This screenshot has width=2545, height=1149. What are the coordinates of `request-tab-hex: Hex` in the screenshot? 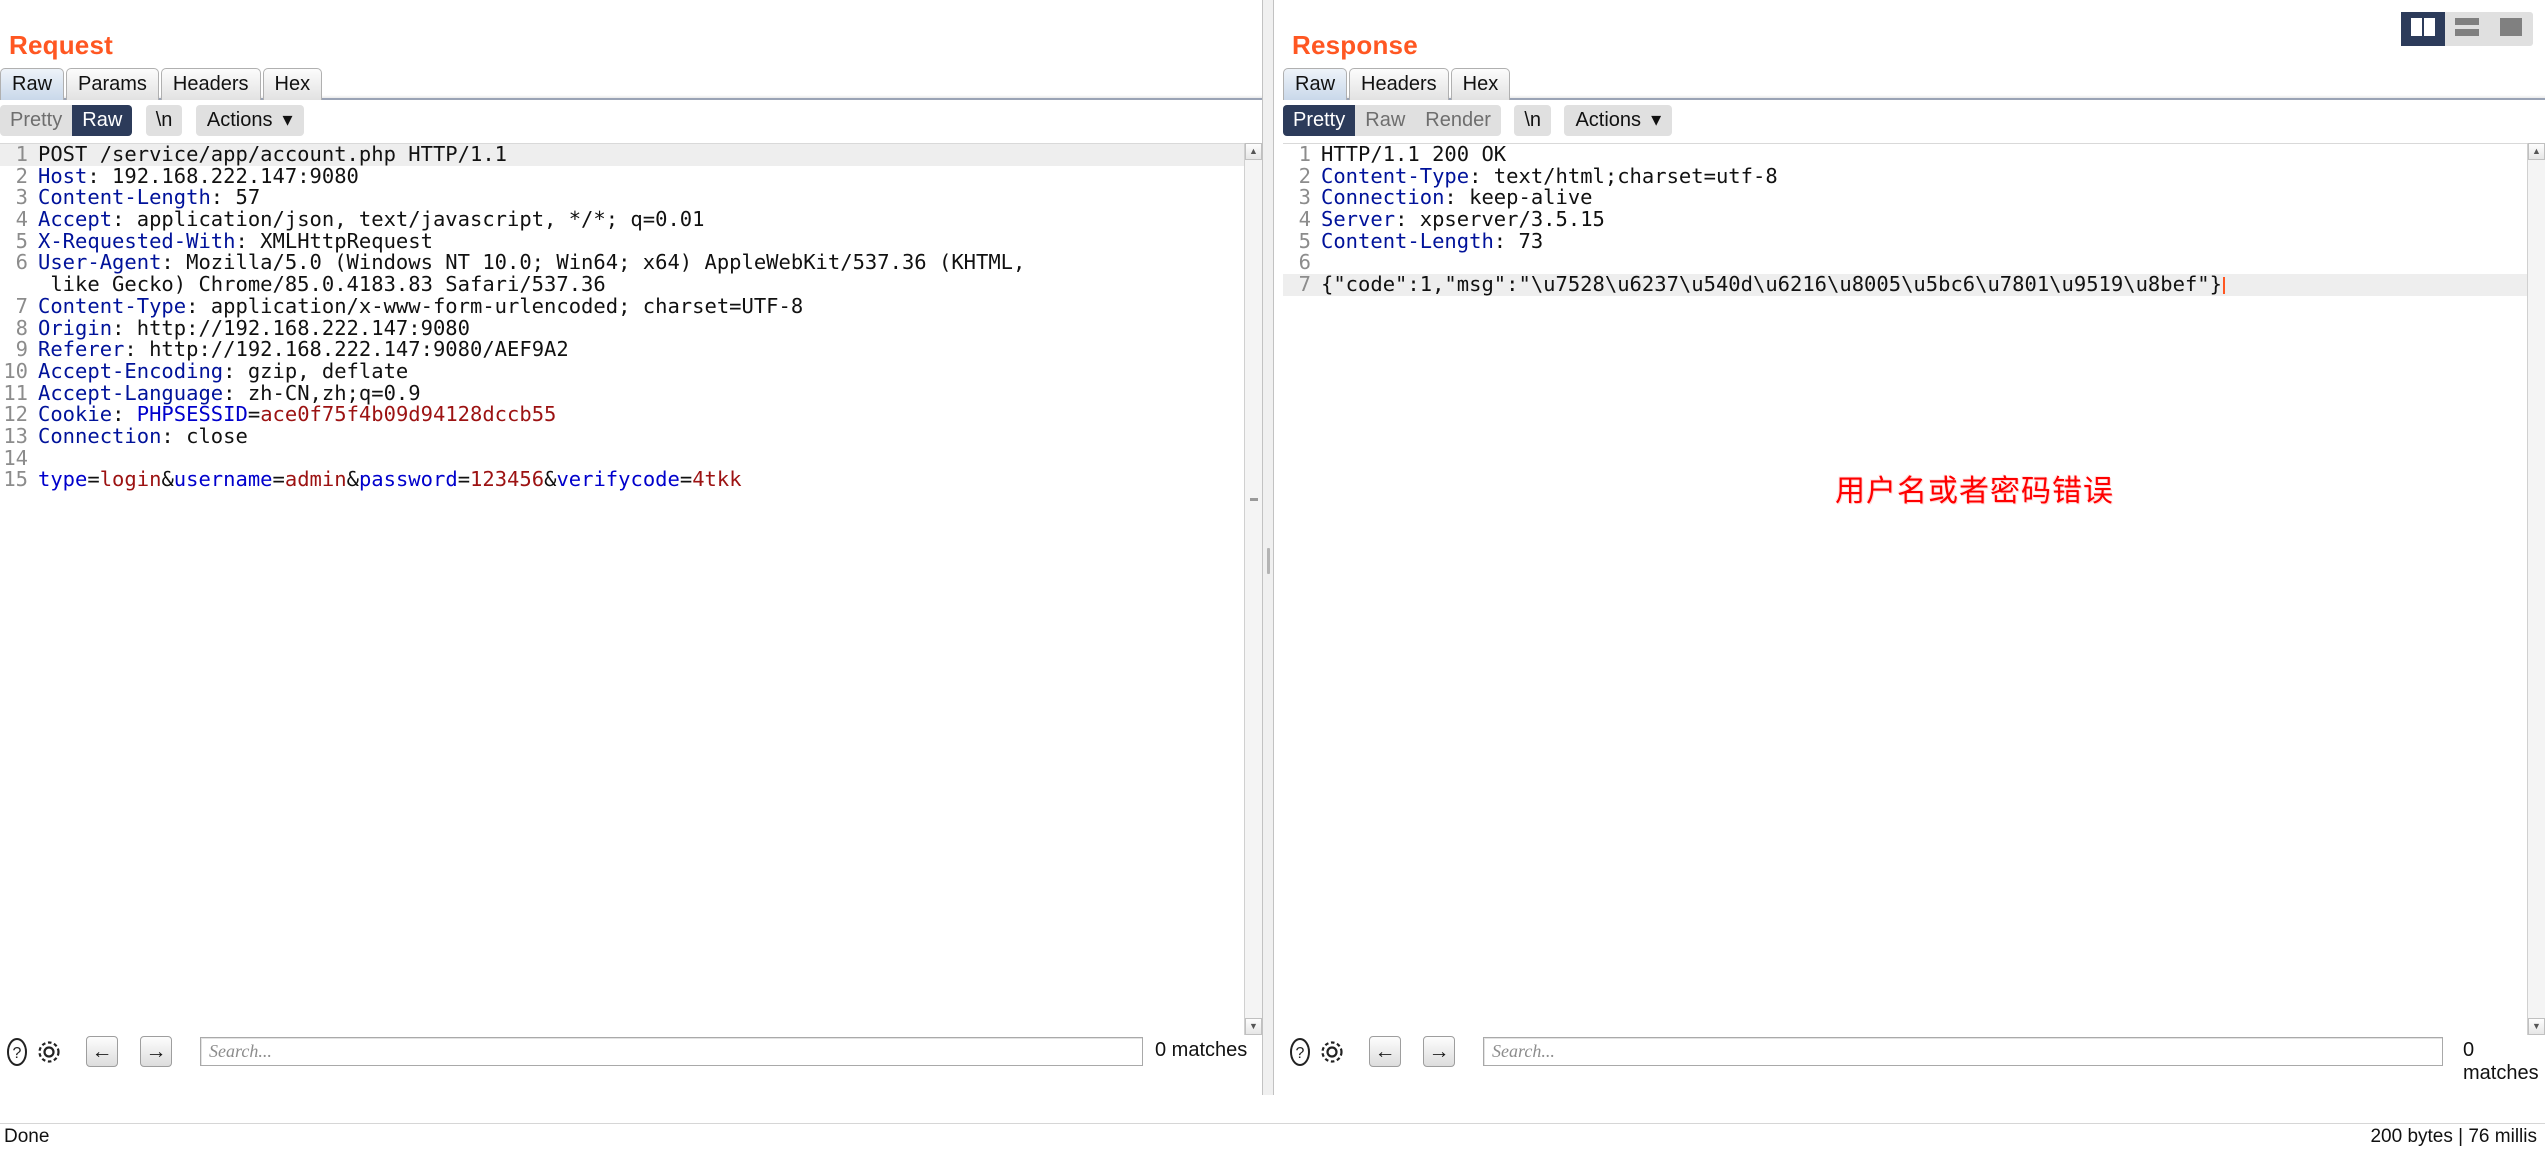 It's located at (292, 84).